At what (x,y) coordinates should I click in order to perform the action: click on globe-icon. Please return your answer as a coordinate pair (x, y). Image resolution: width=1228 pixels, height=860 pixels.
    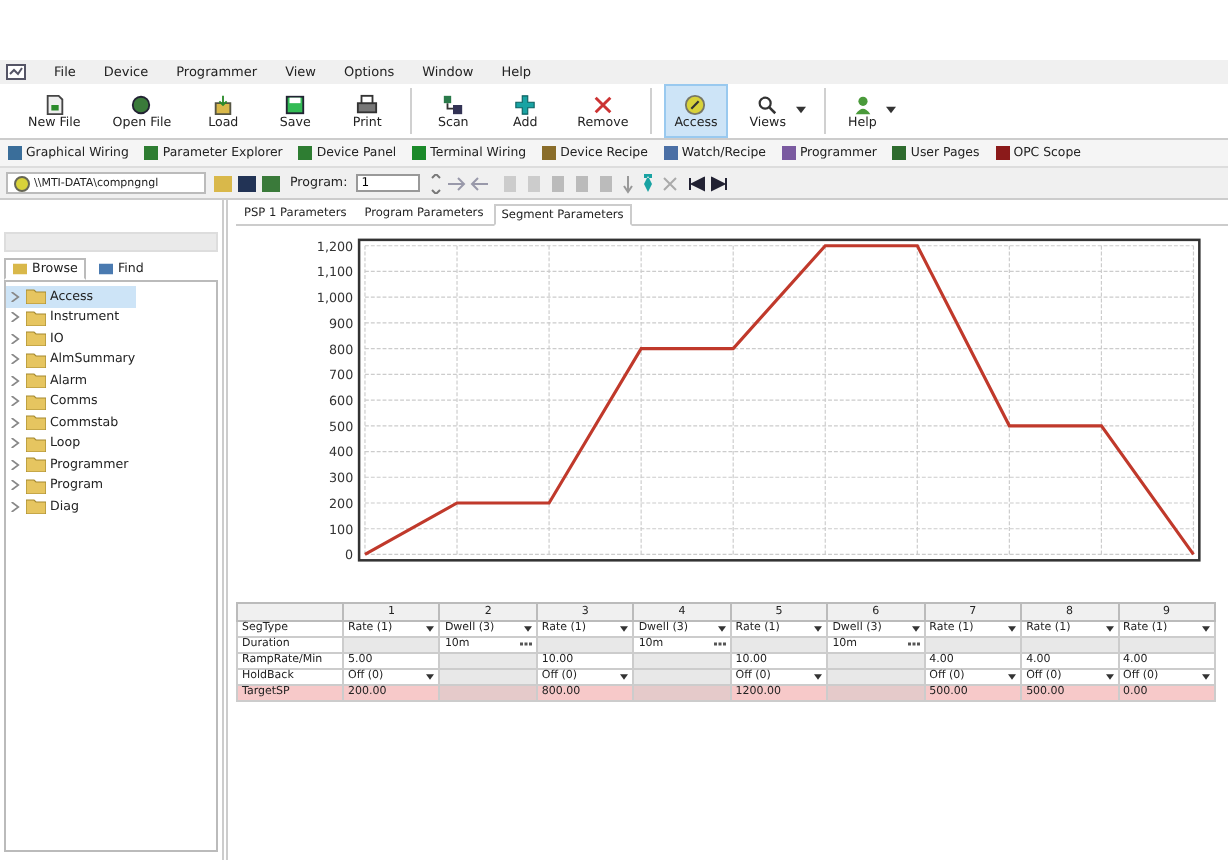
    Looking at the image, I should click on (141, 104).